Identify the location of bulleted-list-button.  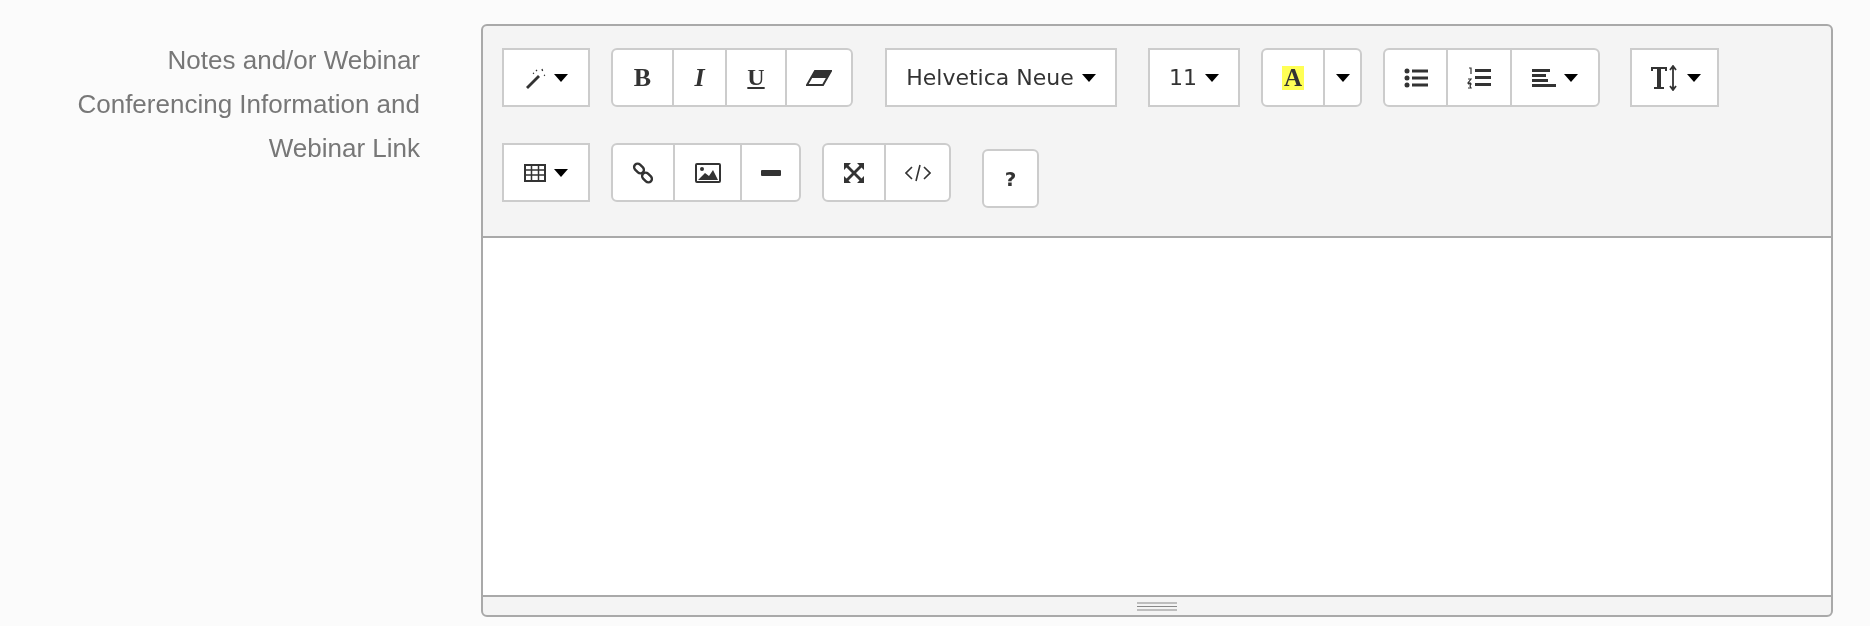
(1415, 77).